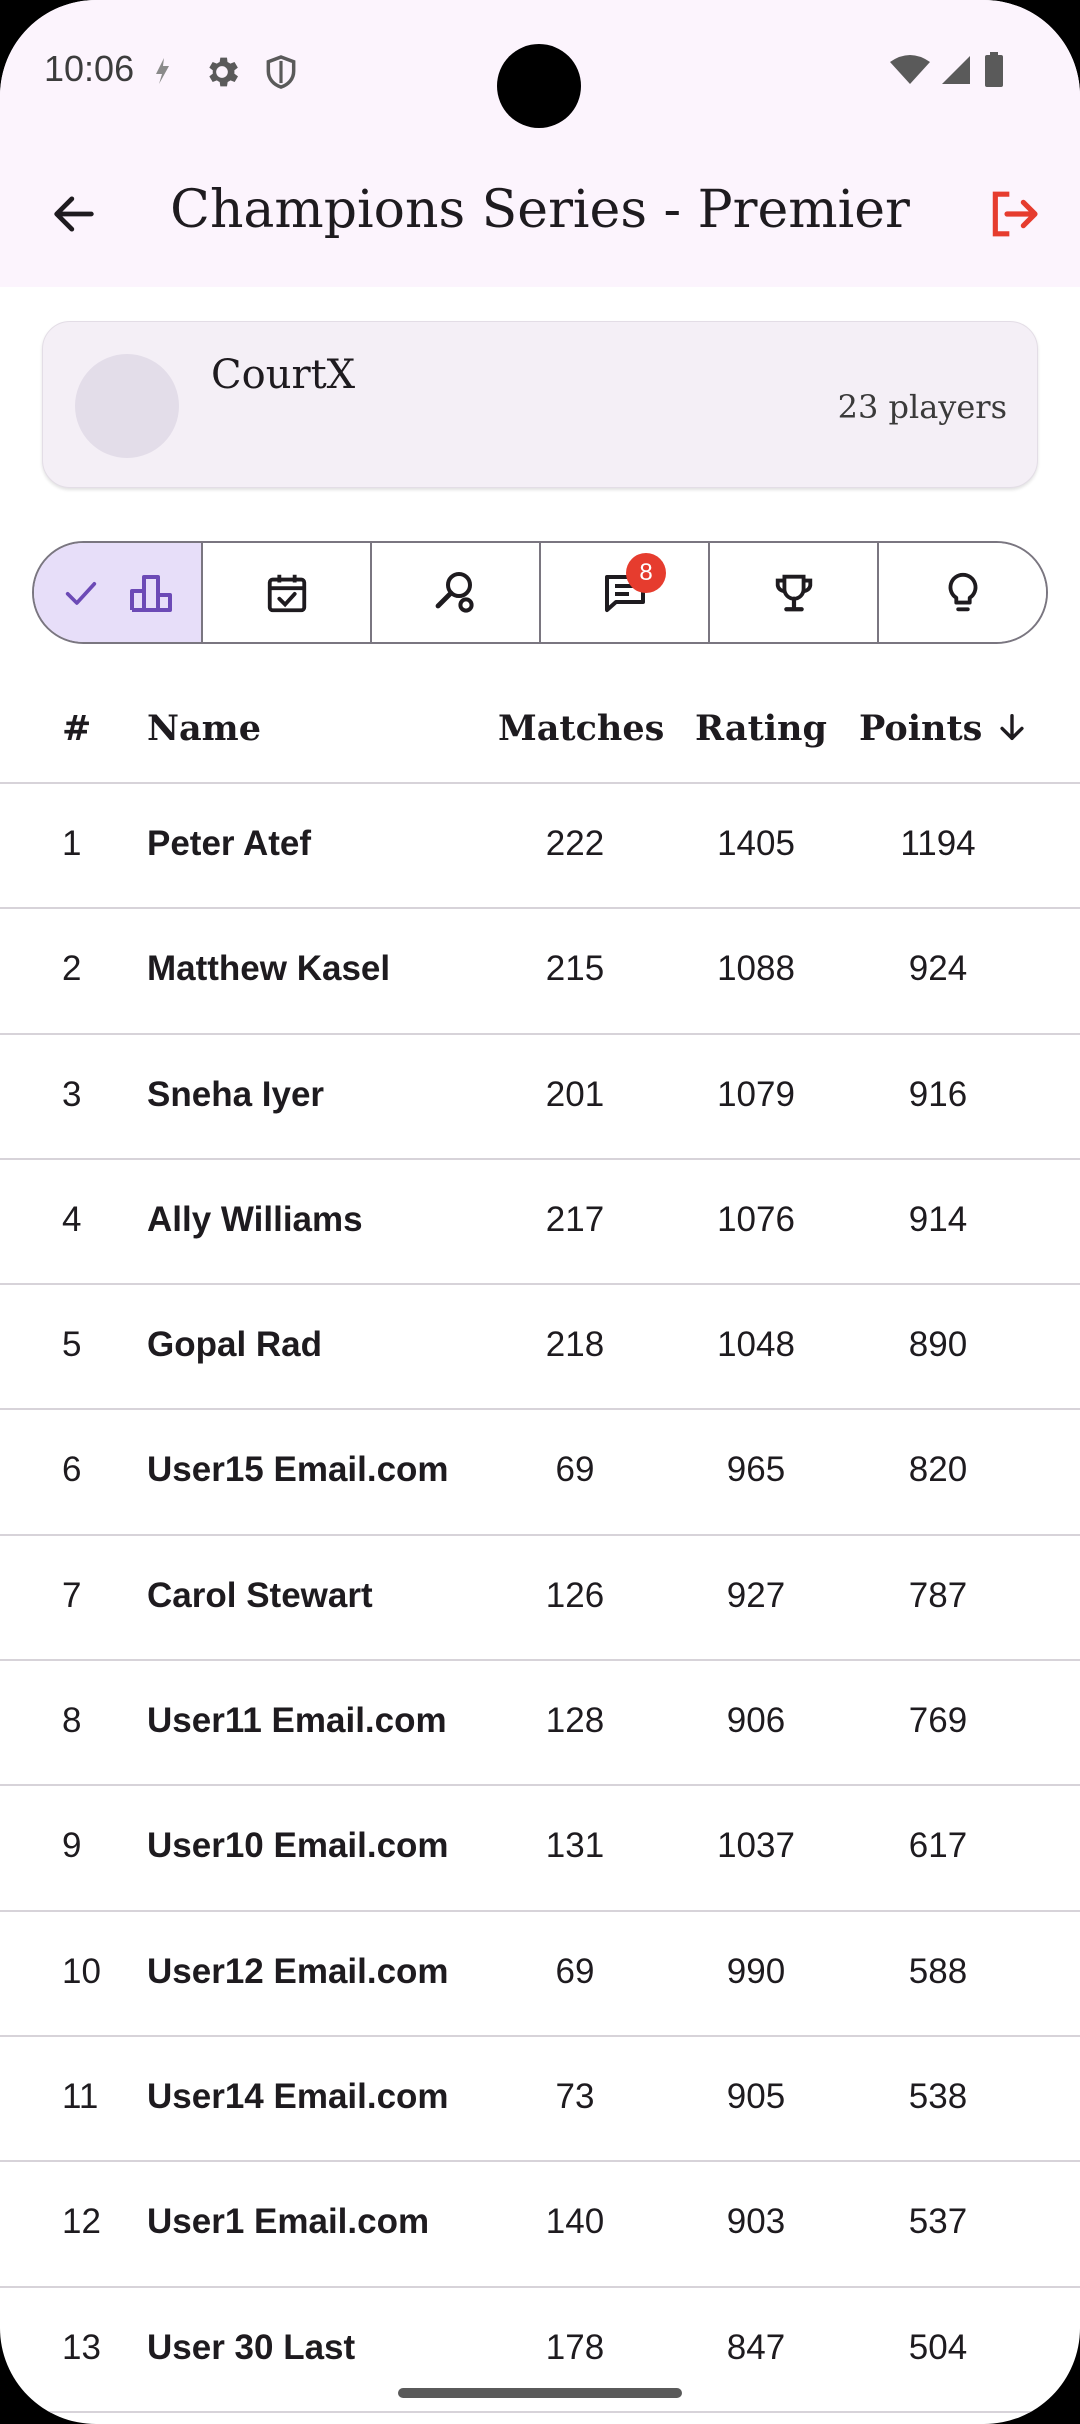 This screenshot has height=2424, width=1080. Describe the element at coordinates (540, 1348) in the screenshot. I see `table-row: 5 Gopal Rad 218 1048 890` at that location.